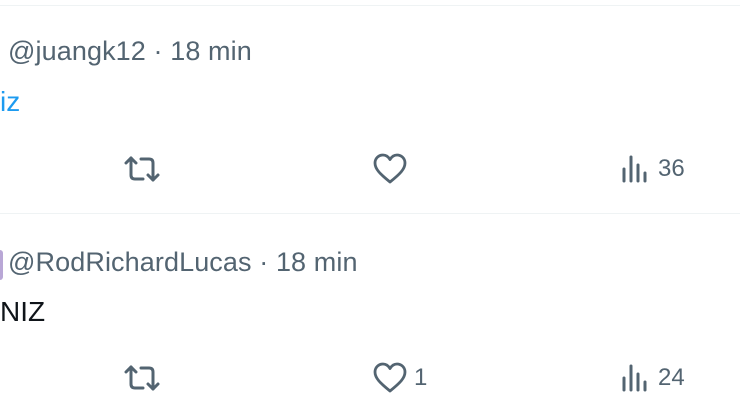 This screenshot has width=740, height=416. I want to click on like-button, so click(393, 169).